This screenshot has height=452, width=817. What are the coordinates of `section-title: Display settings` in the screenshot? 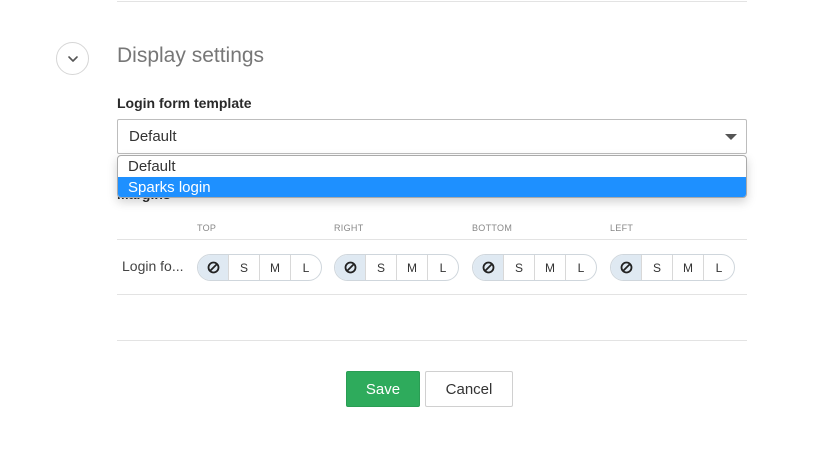 It's located at (191, 55).